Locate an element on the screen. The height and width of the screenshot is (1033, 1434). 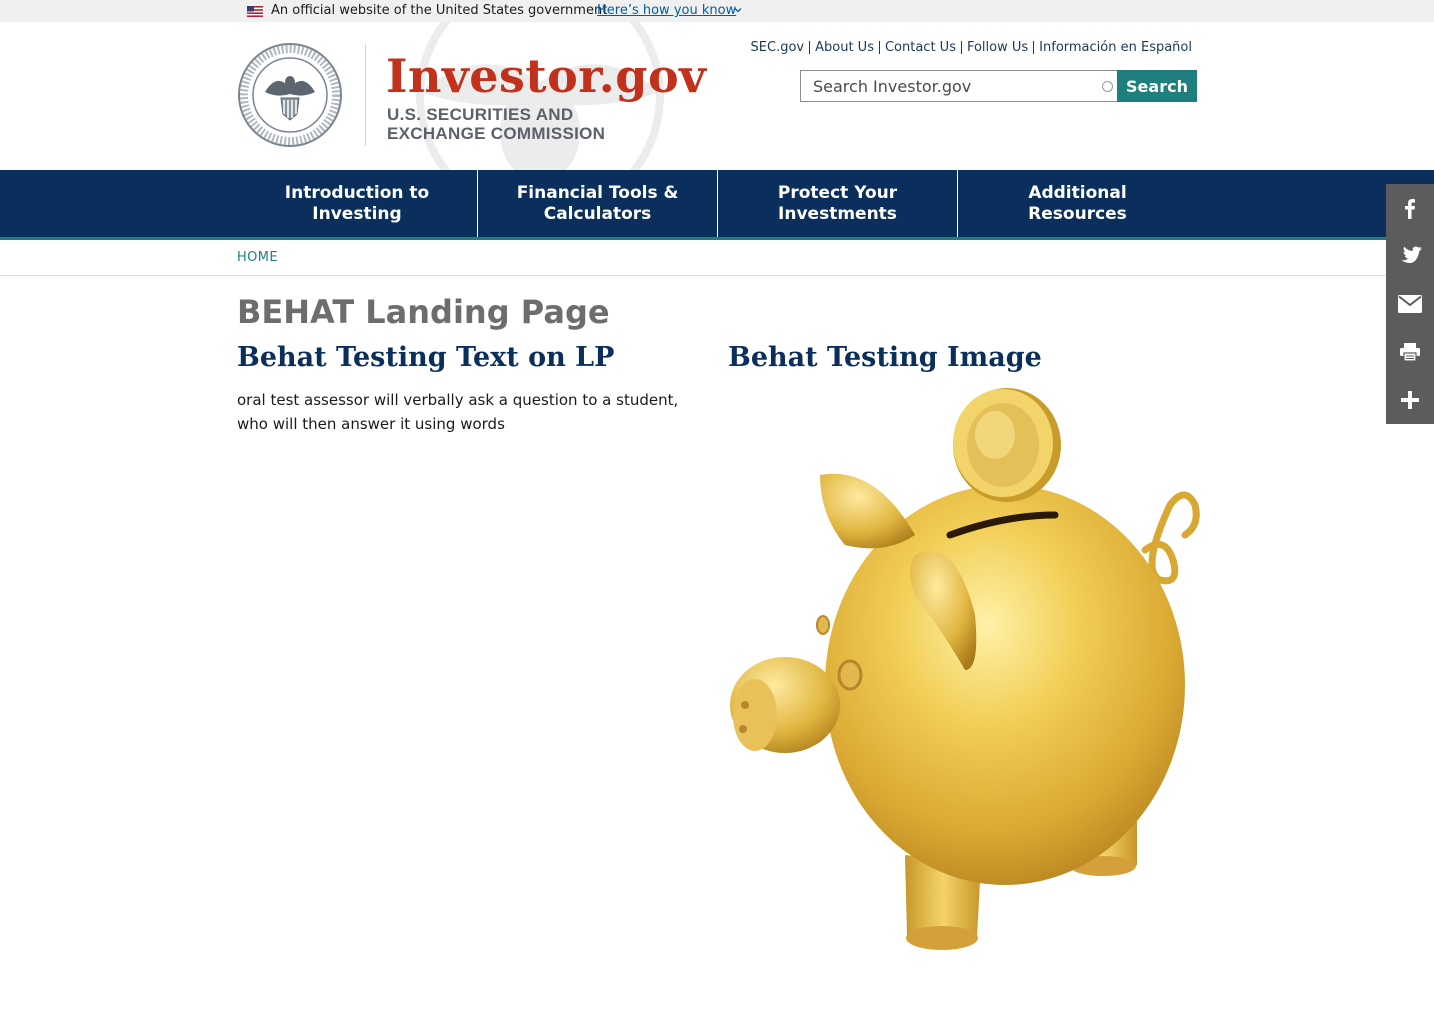
loading-spinner-icon is located at coordinates (1107, 86).